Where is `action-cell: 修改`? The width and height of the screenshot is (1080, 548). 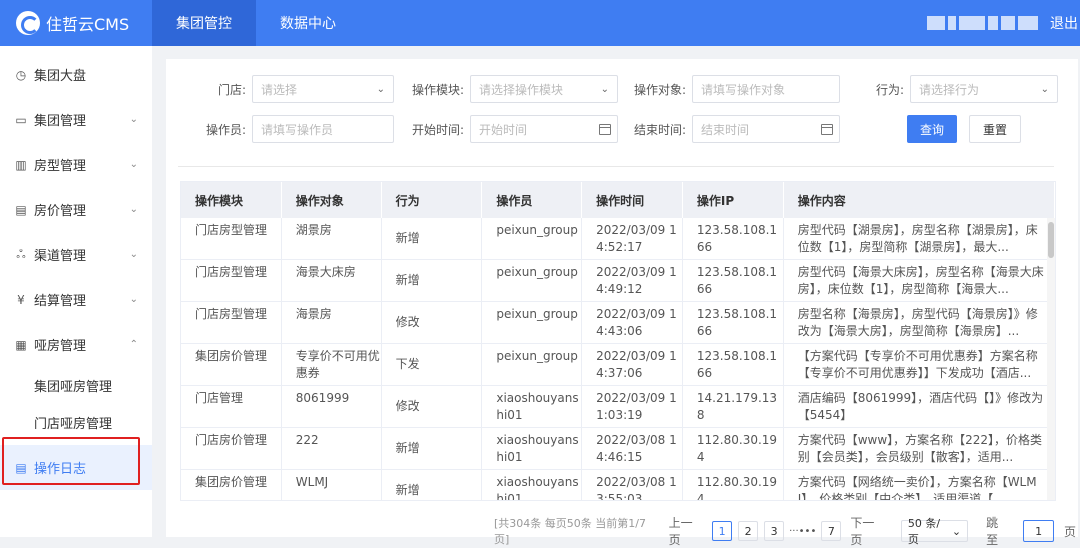
action-cell: 修改 is located at coordinates (432, 406).